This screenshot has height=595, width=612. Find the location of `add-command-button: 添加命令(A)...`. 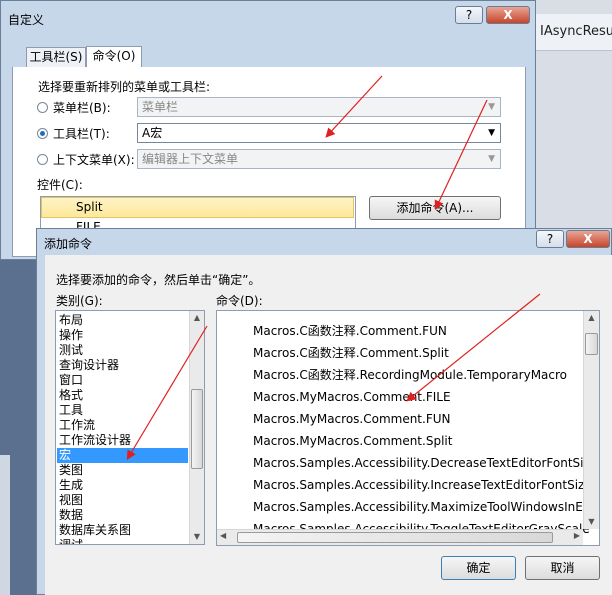

add-command-button: 添加命令(A)... is located at coordinates (435, 208).